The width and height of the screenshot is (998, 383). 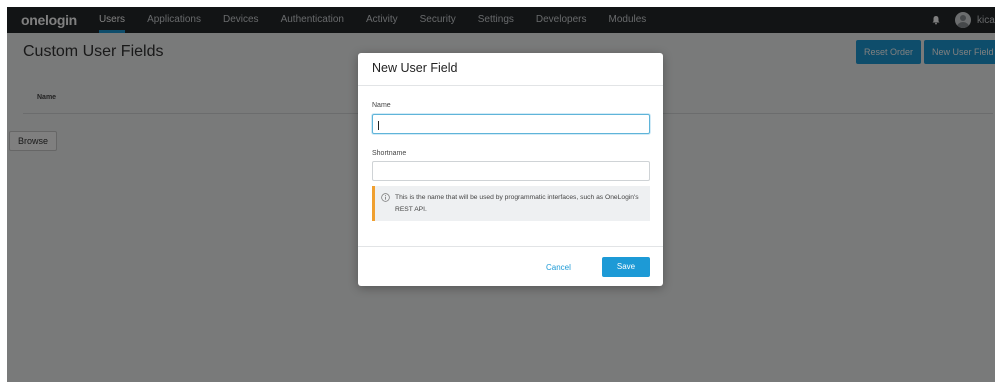 What do you see at coordinates (415, 68) in the screenshot?
I see `dialog-title: New User Field` at bounding box center [415, 68].